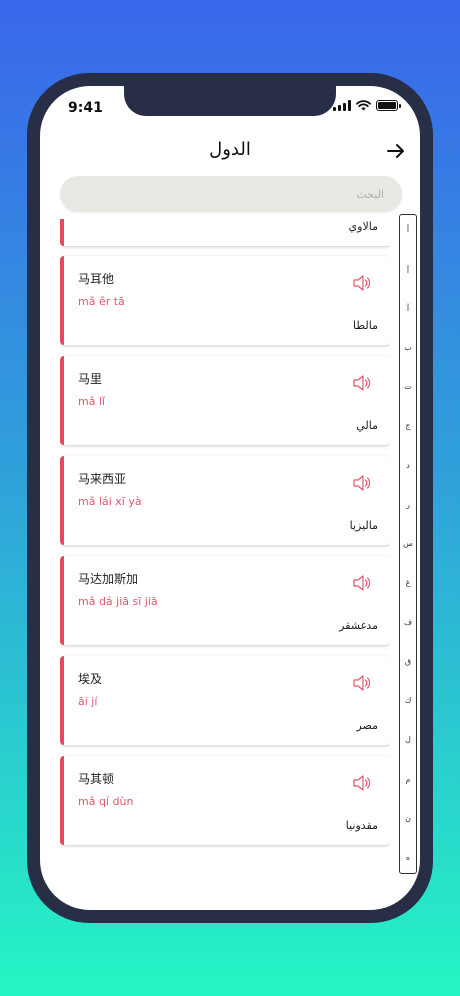 The width and height of the screenshot is (460, 996). Describe the element at coordinates (225, 232) in the screenshot. I see `country-card: مالاوي` at that location.